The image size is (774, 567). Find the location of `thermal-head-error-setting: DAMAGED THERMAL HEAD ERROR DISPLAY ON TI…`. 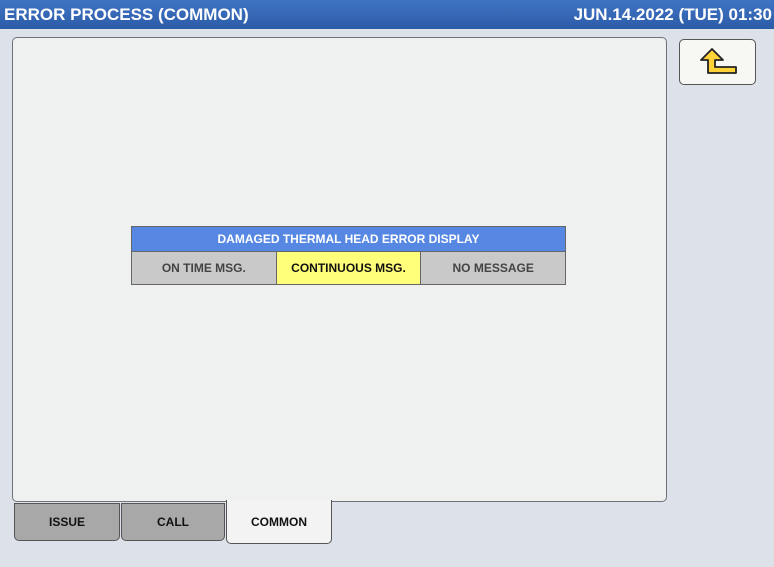

thermal-head-error-setting: DAMAGED THERMAL HEAD ERROR DISPLAY ON TI… is located at coordinates (348, 255).